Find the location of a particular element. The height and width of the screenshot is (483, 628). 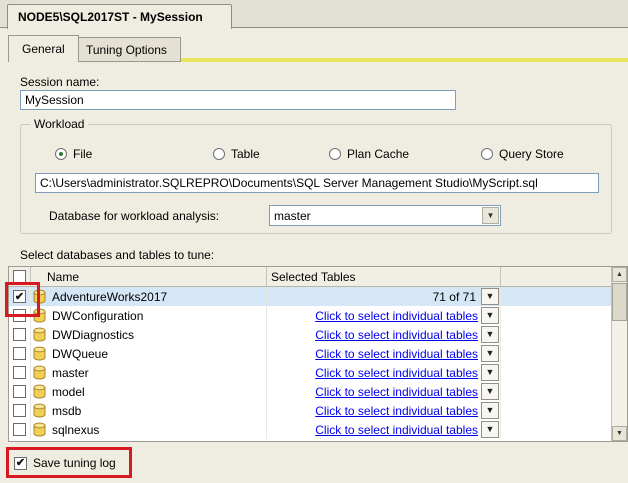

workload-file-path-input is located at coordinates (317, 183).